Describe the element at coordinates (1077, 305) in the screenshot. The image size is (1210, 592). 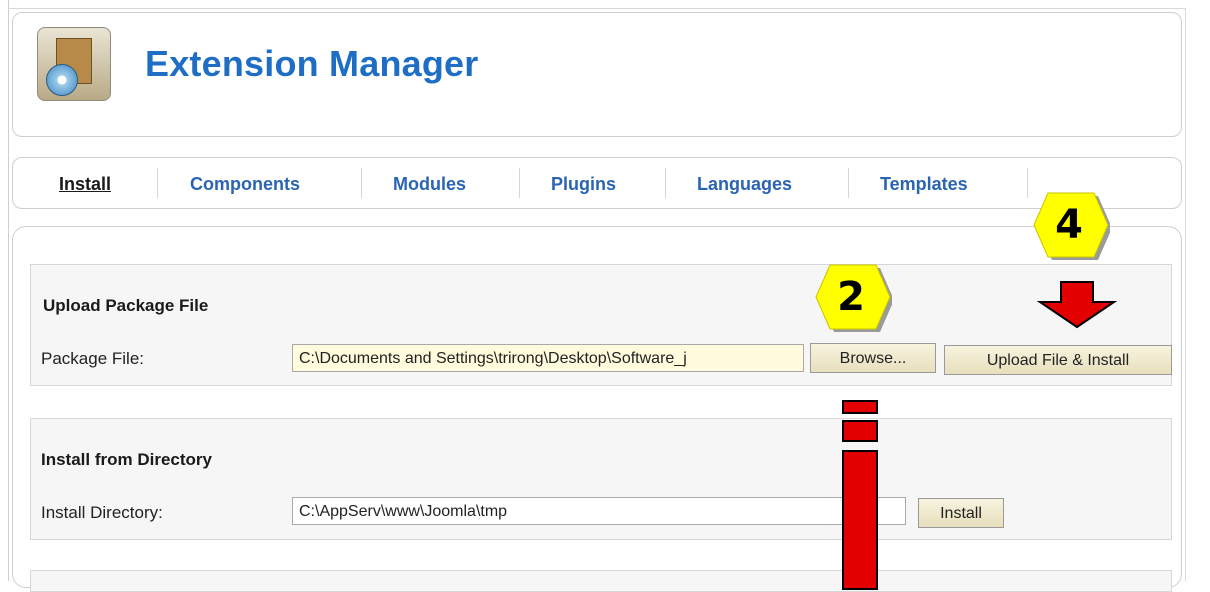
I see `down-arrow-icon` at that location.